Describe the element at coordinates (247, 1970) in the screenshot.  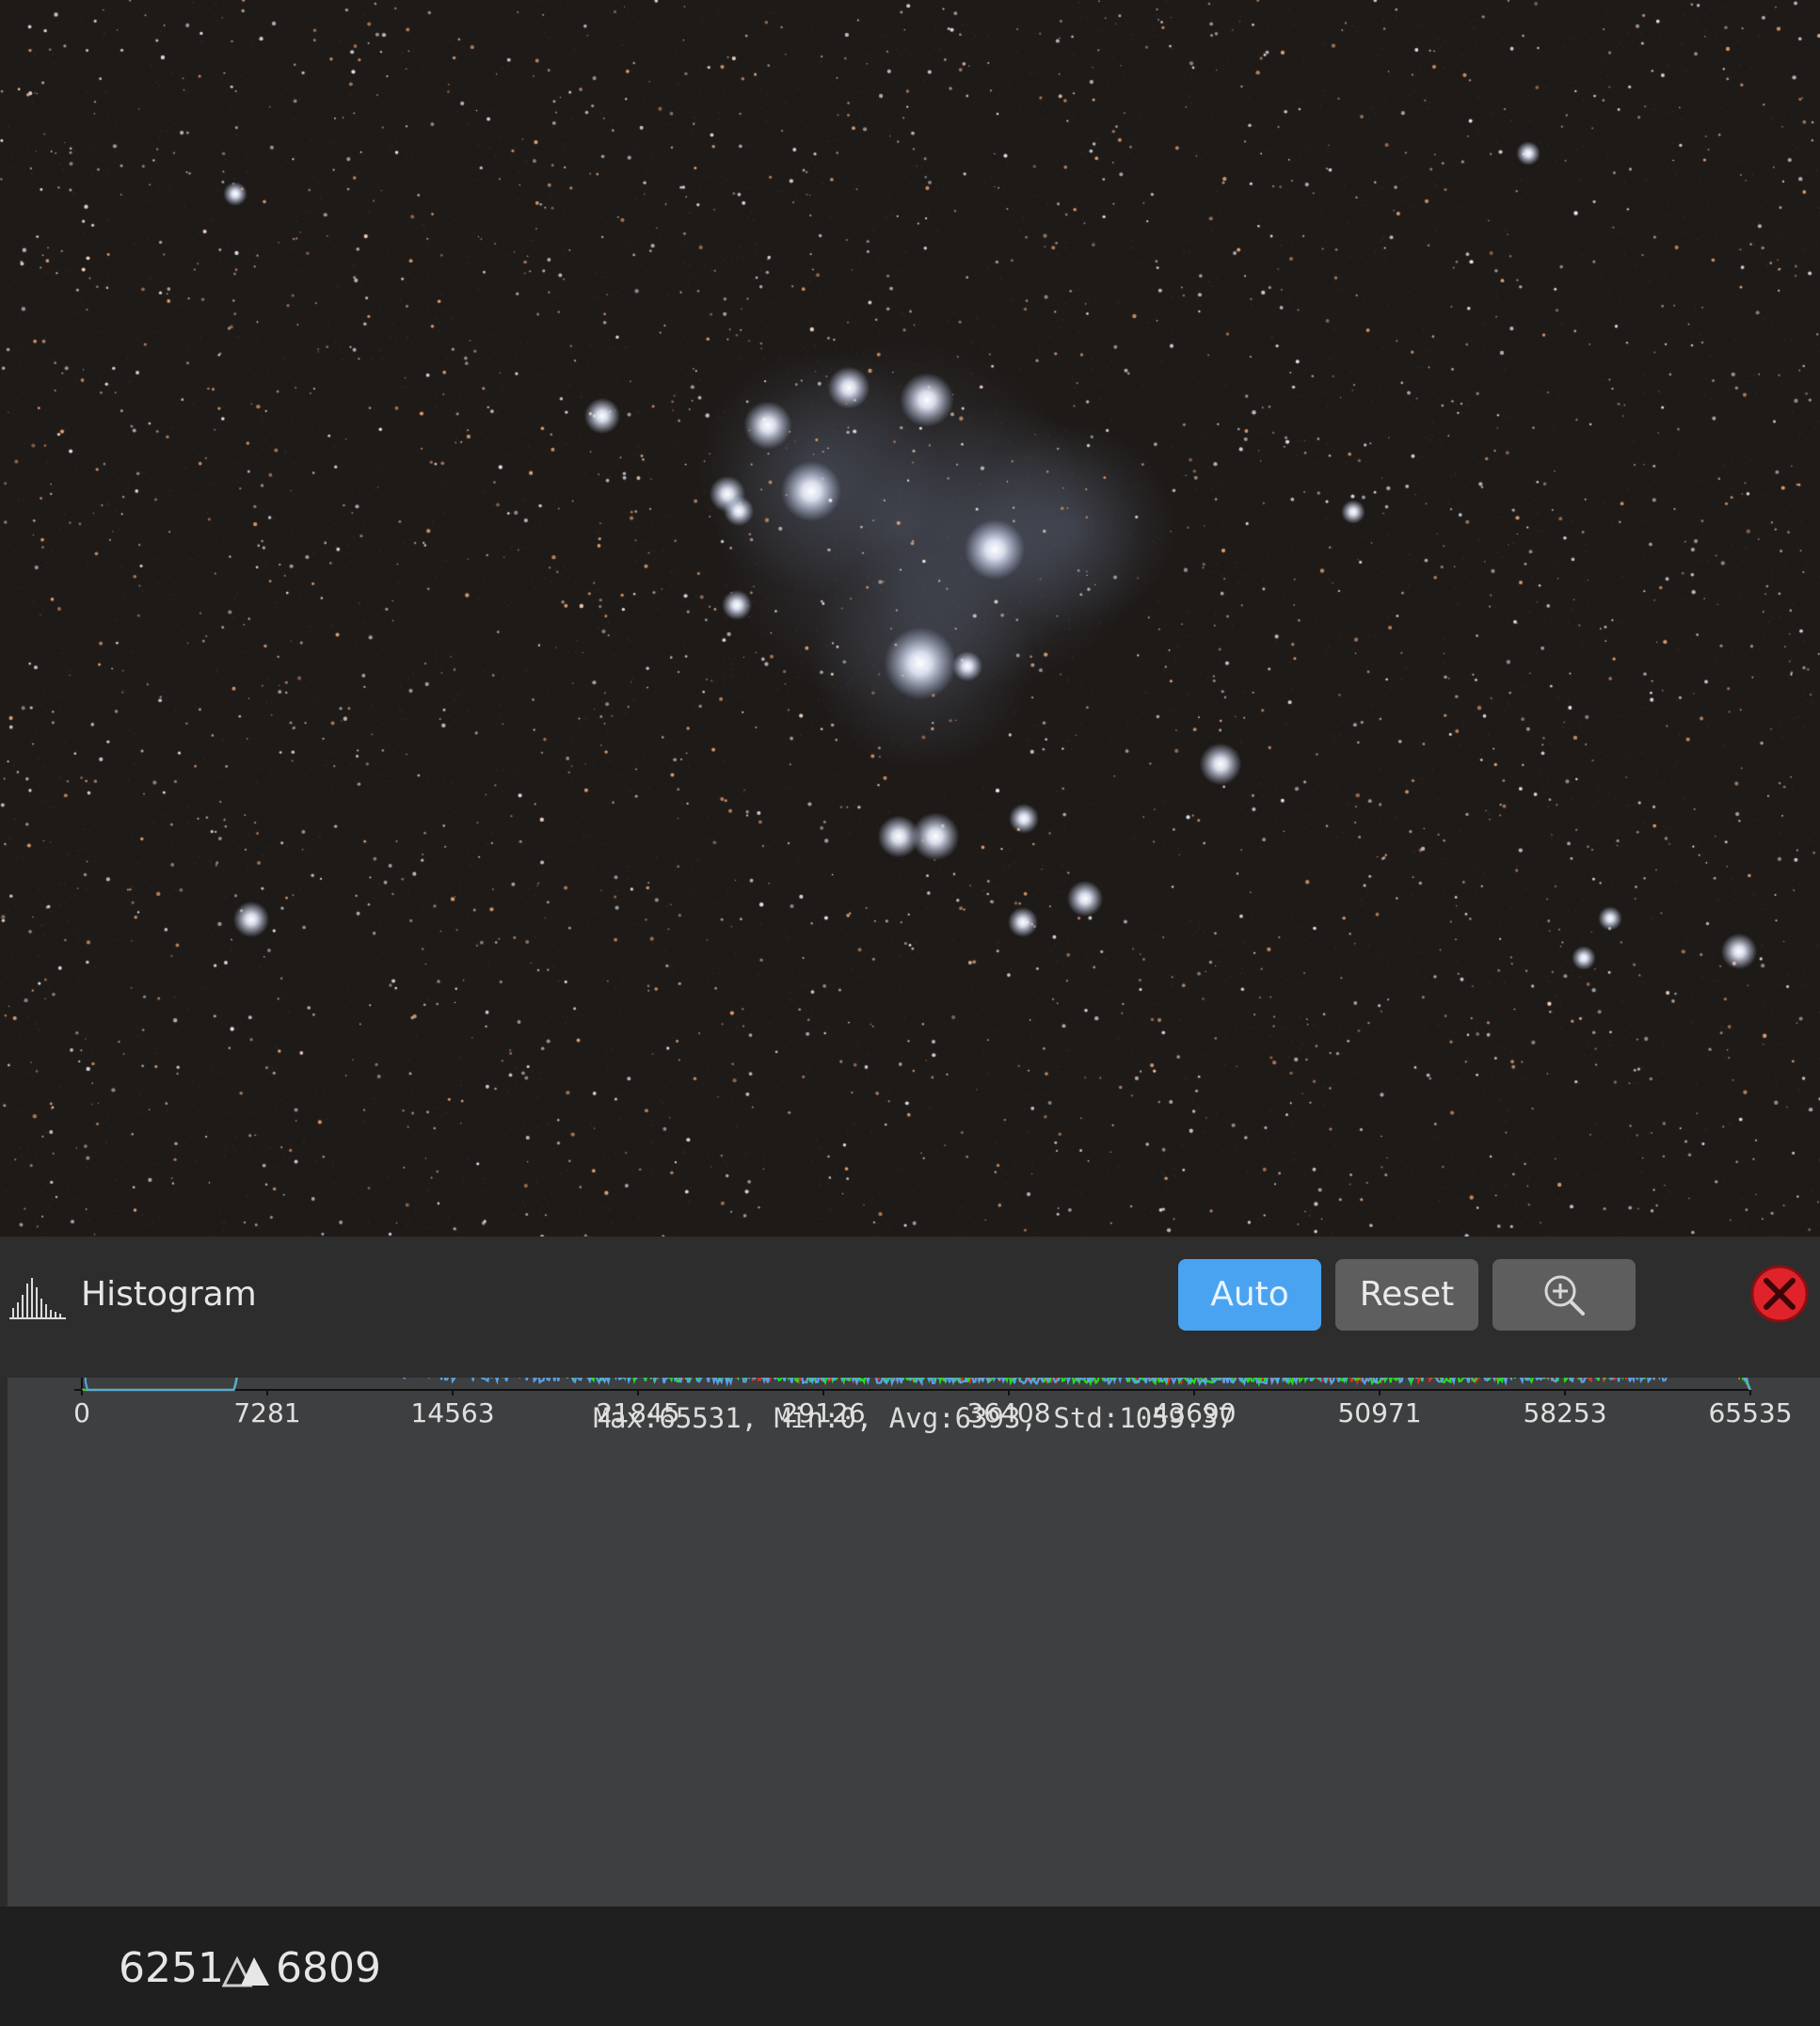
I see `range-slider-icon` at that location.